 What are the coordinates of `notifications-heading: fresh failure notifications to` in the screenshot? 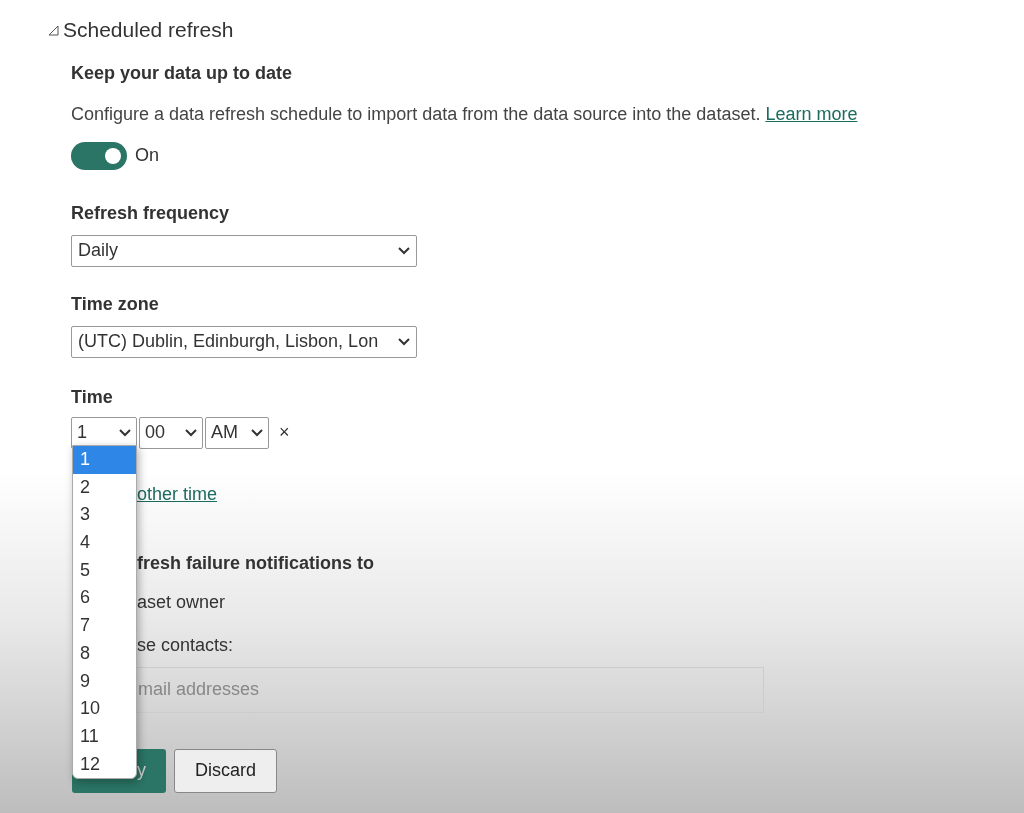 It's located at (256, 562).